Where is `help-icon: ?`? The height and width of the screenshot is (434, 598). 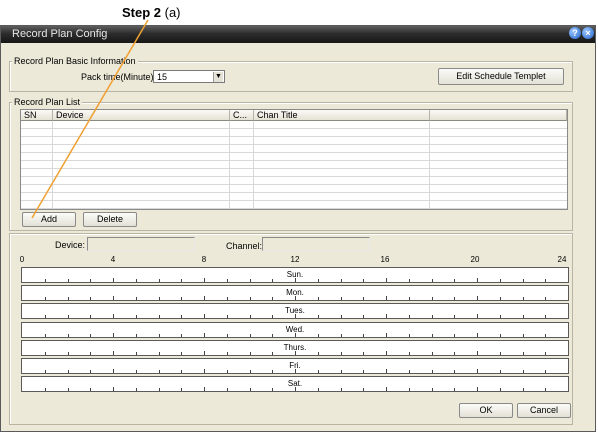
help-icon: ? is located at coordinates (575, 33).